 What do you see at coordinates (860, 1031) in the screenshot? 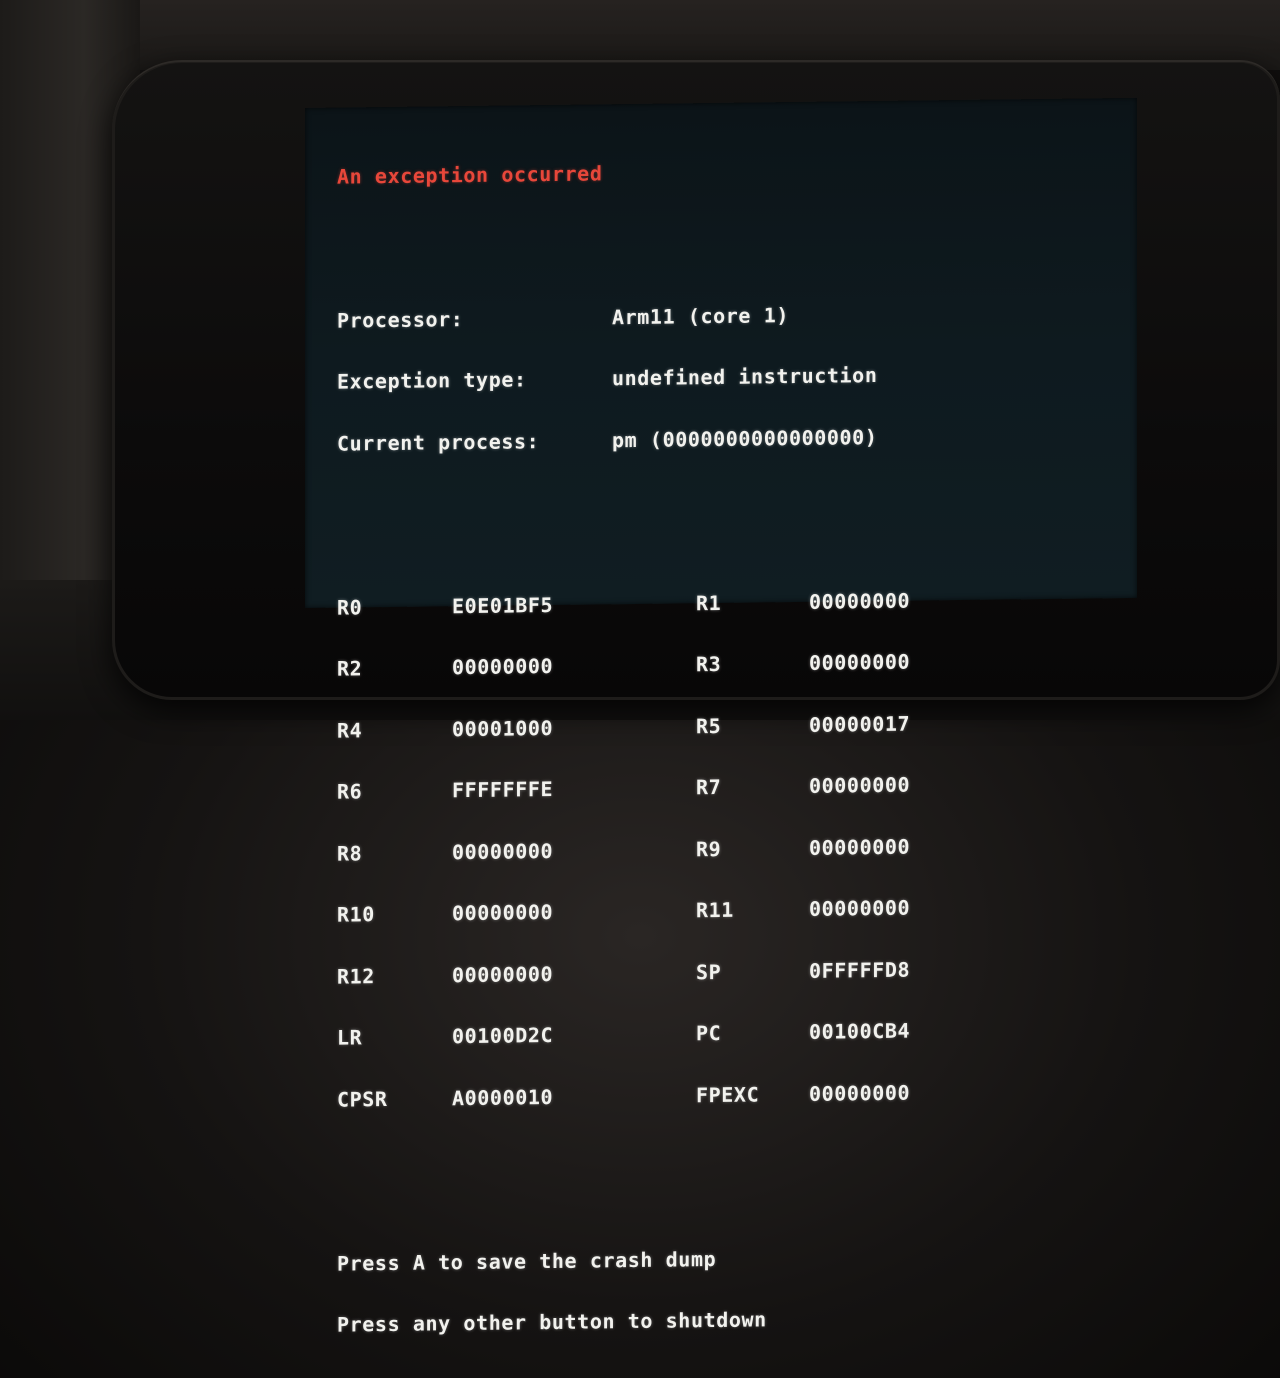
I see `register-value: 00100CB4` at bounding box center [860, 1031].